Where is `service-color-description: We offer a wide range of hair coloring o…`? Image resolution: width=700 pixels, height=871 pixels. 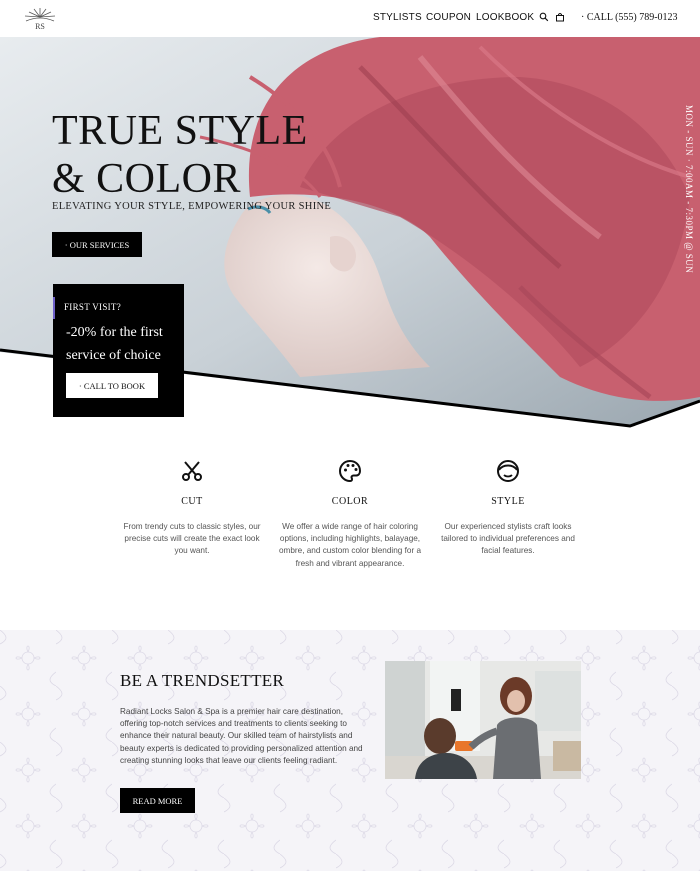 service-color-description: We offer a wide range of hair coloring o… is located at coordinates (350, 545).